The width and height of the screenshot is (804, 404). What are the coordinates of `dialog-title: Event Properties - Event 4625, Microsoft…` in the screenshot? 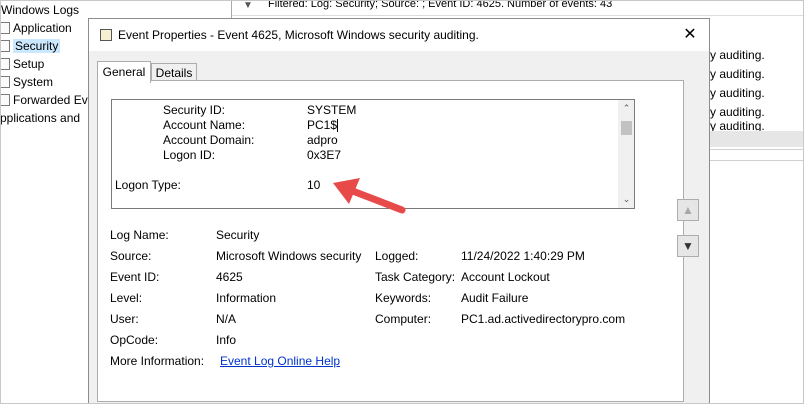 It's located at (298, 35).